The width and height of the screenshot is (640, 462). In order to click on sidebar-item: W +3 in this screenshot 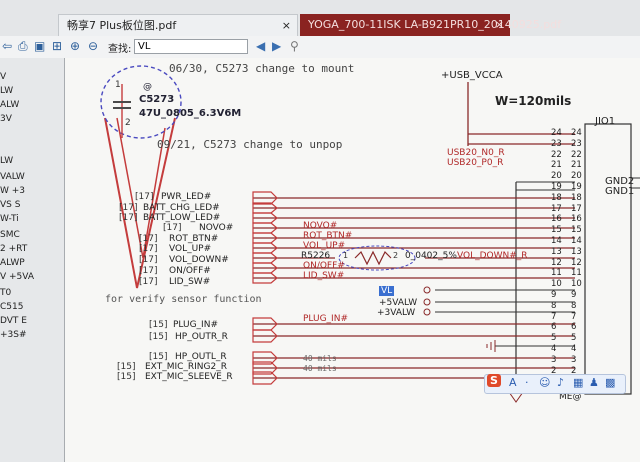, I will do `click(12, 191)`.